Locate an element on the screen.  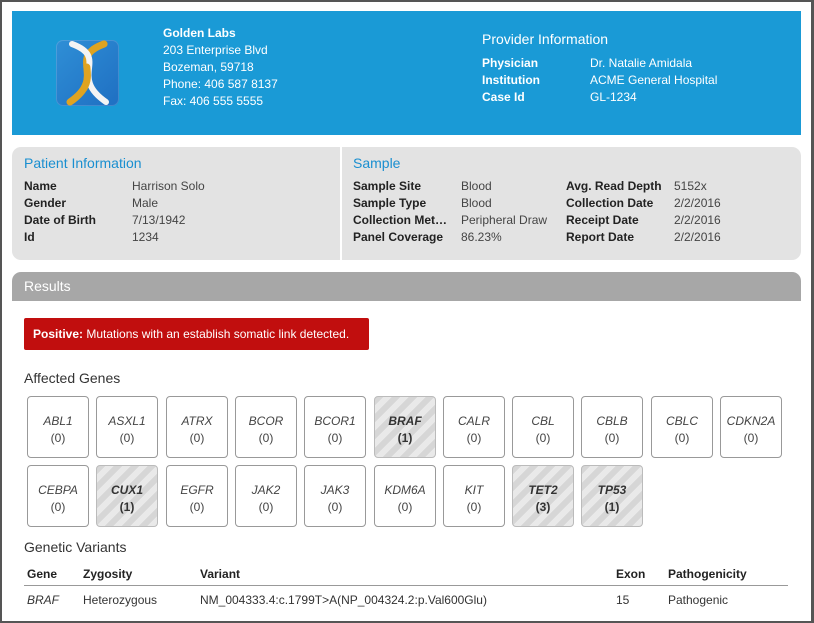
gene-name: JAK3 is located at coordinates (335, 490).